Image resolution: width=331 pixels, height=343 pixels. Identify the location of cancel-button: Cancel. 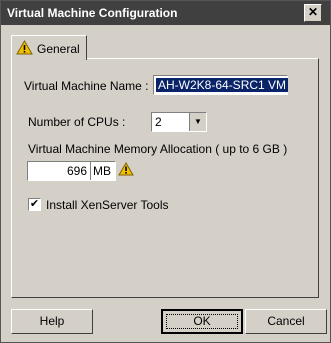
(286, 321).